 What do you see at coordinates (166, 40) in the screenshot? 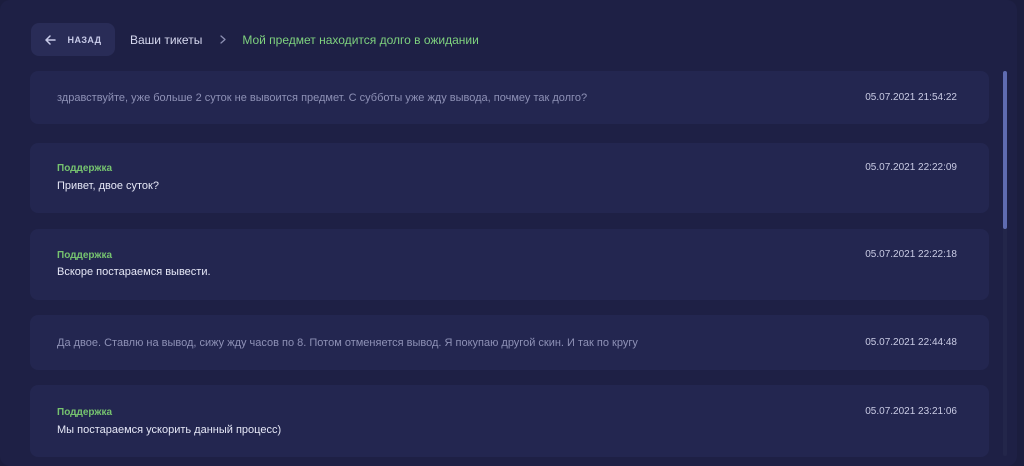
I see `breadcrumb-tickets-link: Ваши тикеты` at bounding box center [166, 40].